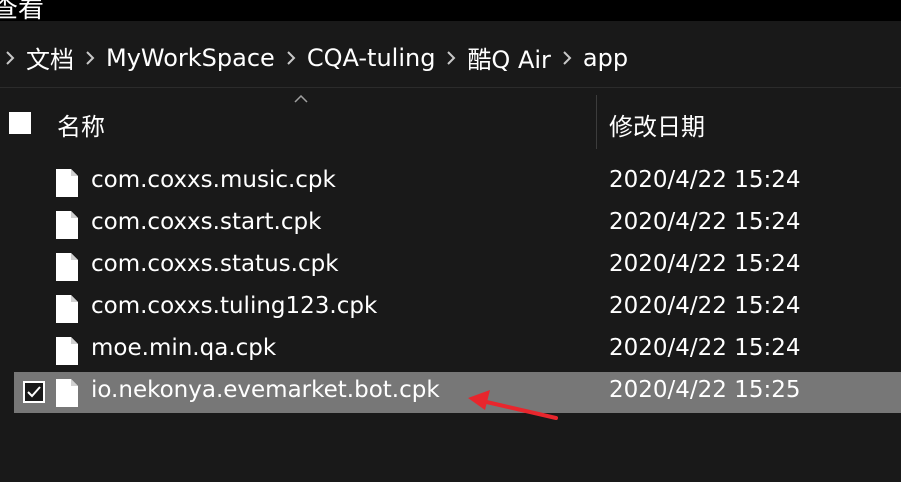  Describe the element at coordinates (301, 99) in the screenshot. I see `chevron-up-icon` at that location.